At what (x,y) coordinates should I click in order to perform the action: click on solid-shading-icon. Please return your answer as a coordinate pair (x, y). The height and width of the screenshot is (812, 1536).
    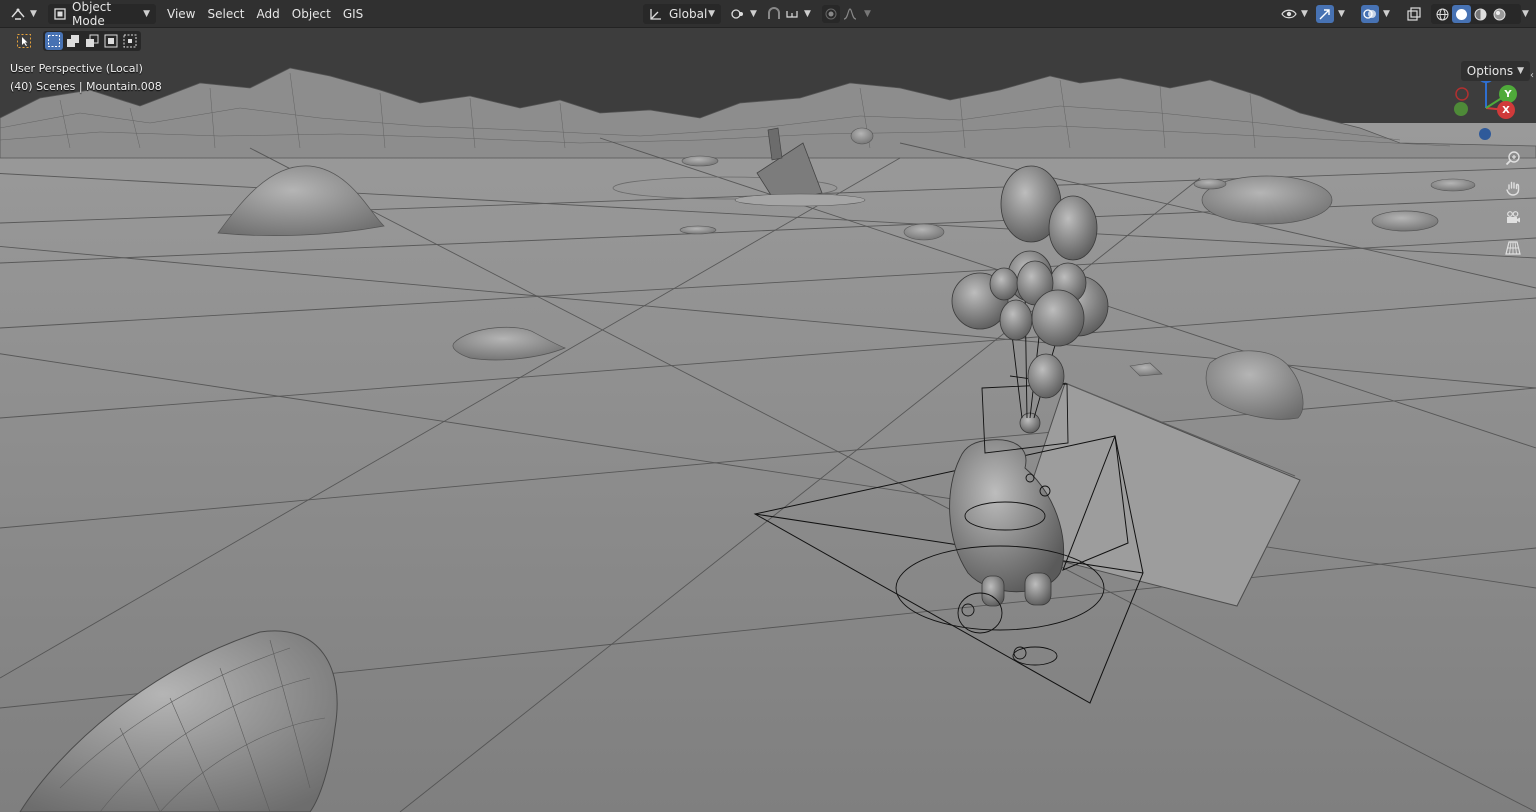
    Looking at the image, I should click on (1461, 14).